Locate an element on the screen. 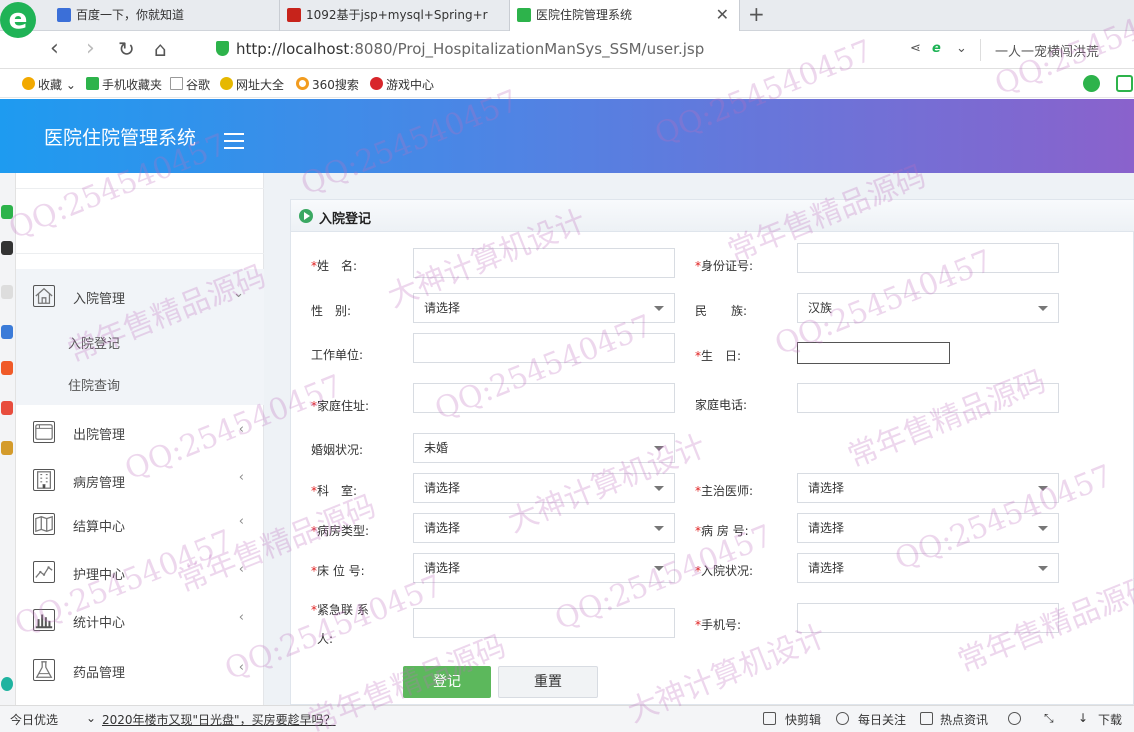 This screenshot has width=1134, height=732. admission-status-select: 请选择 is located at coordinates (928, 568).